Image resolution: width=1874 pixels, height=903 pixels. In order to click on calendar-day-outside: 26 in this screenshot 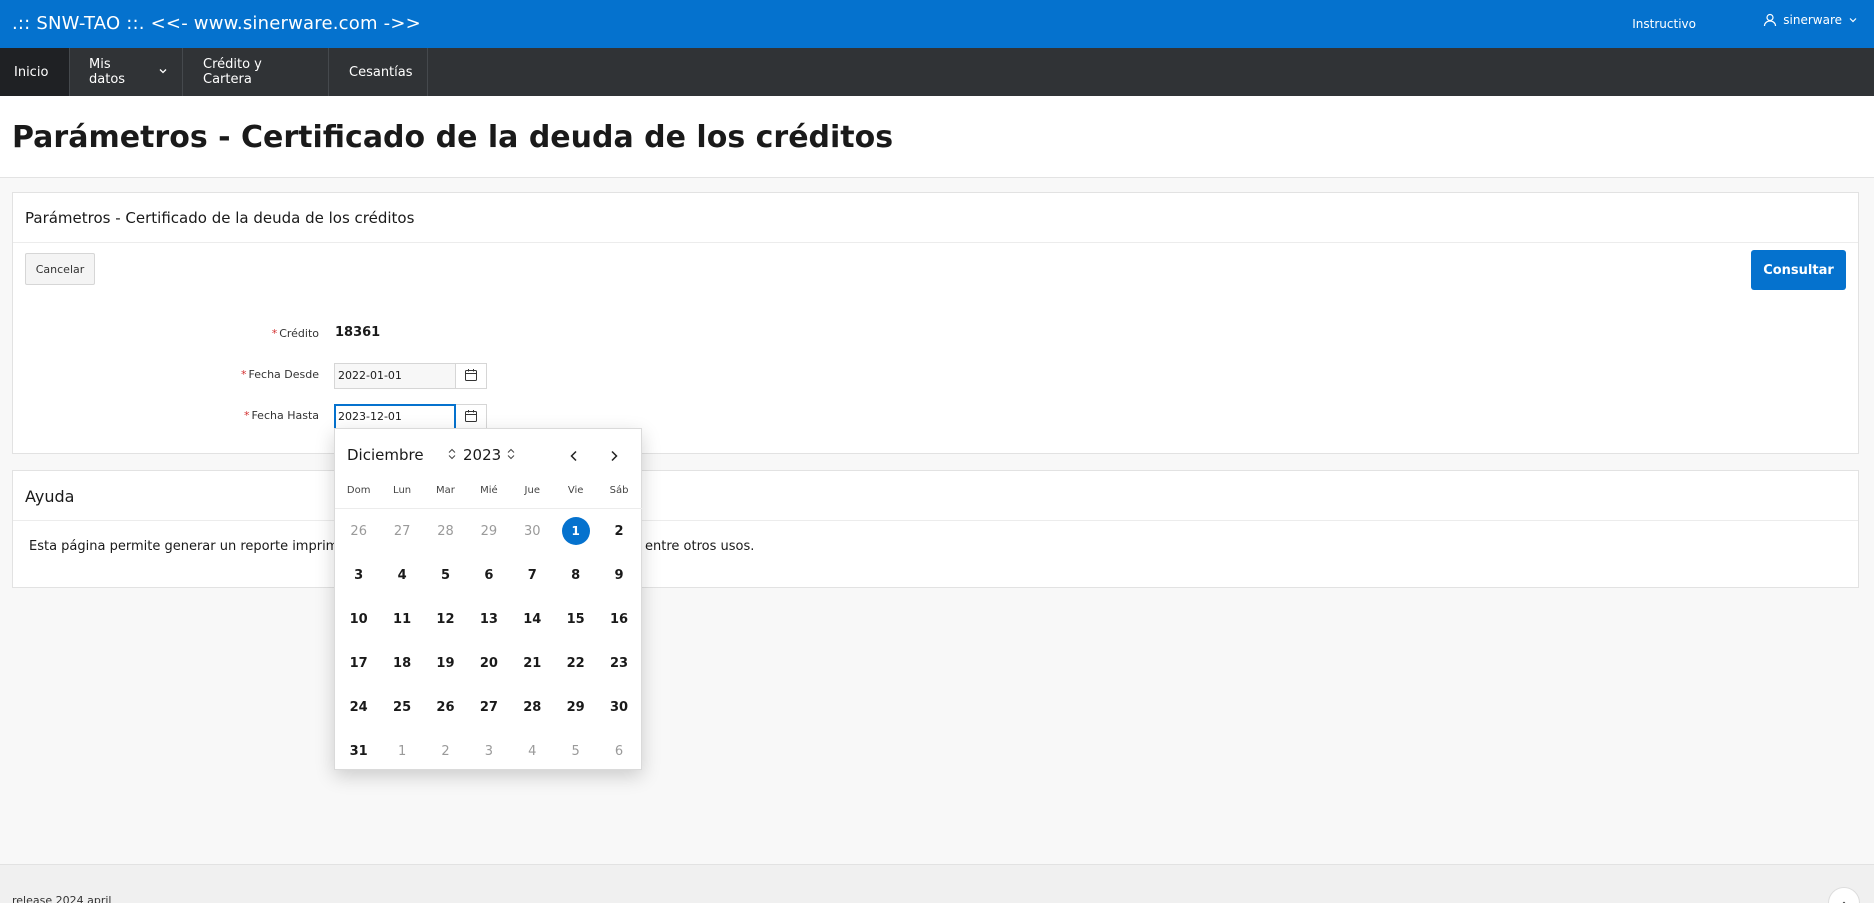, I will do `click(358, 531)`.